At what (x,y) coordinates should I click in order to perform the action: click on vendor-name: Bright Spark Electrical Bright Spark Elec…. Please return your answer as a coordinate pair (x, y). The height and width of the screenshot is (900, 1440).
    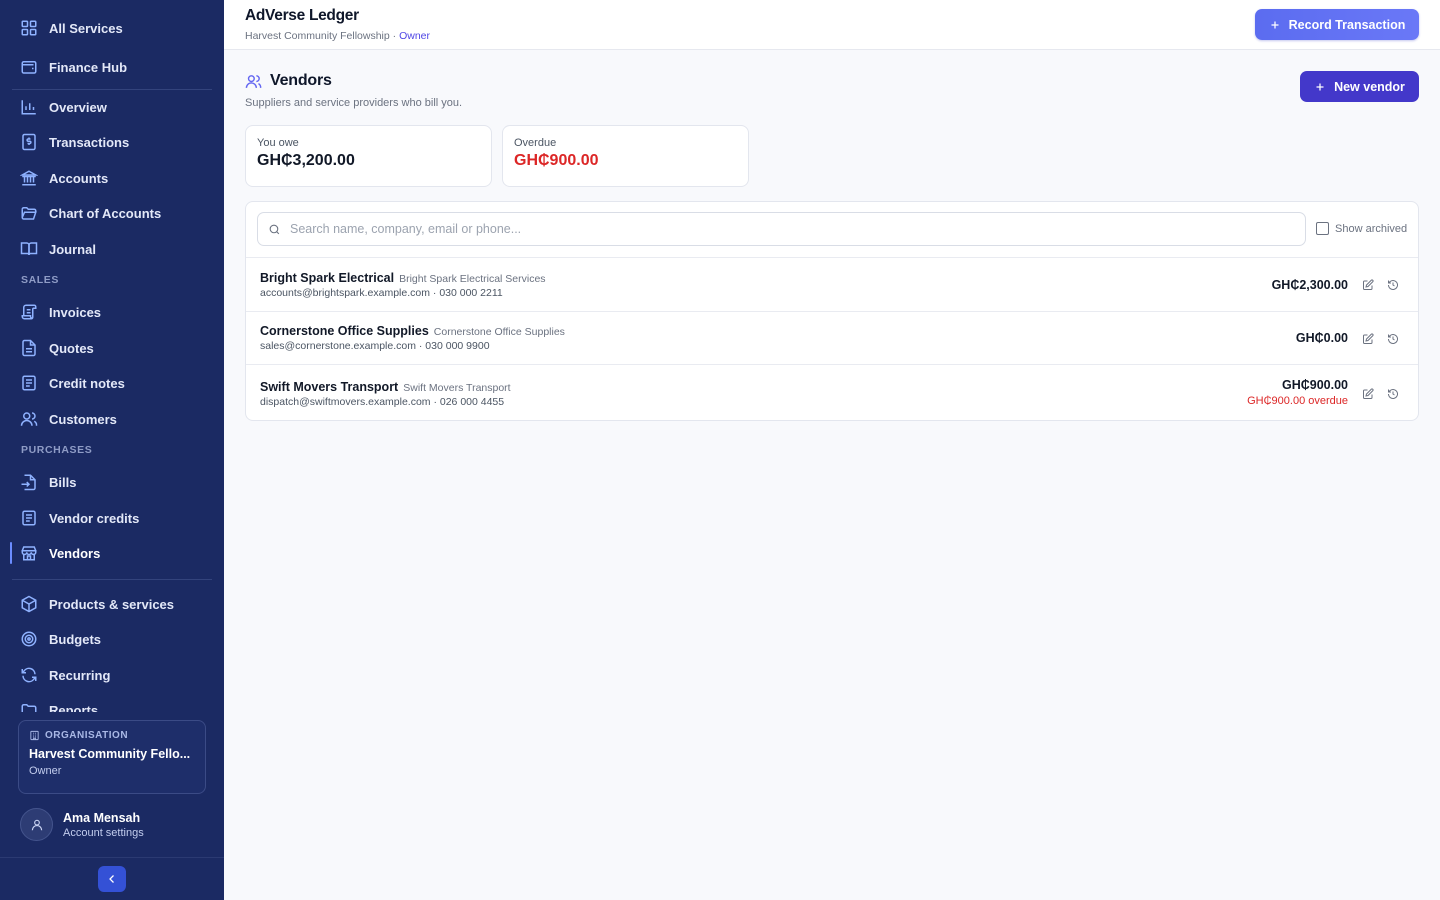
    Looking at the image, I should click on (403, 278).